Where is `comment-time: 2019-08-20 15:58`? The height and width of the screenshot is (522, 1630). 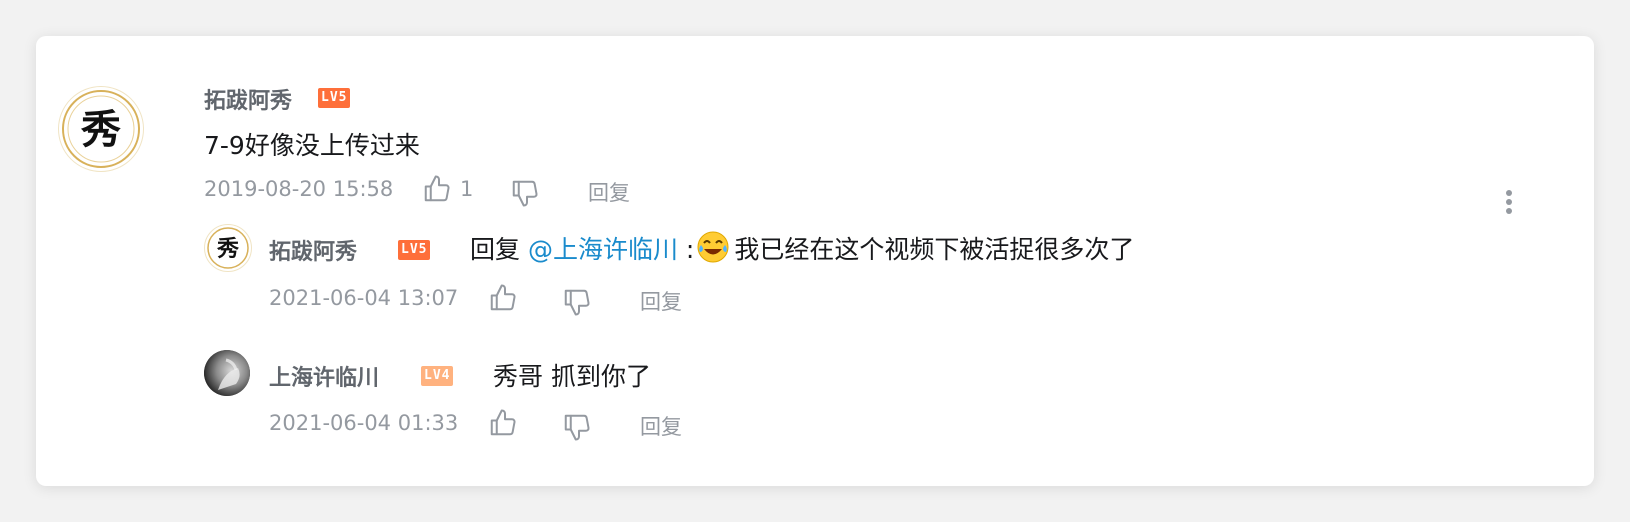
comment-time: 2019-08-20 15:58 is located at coordinates (299, 189).